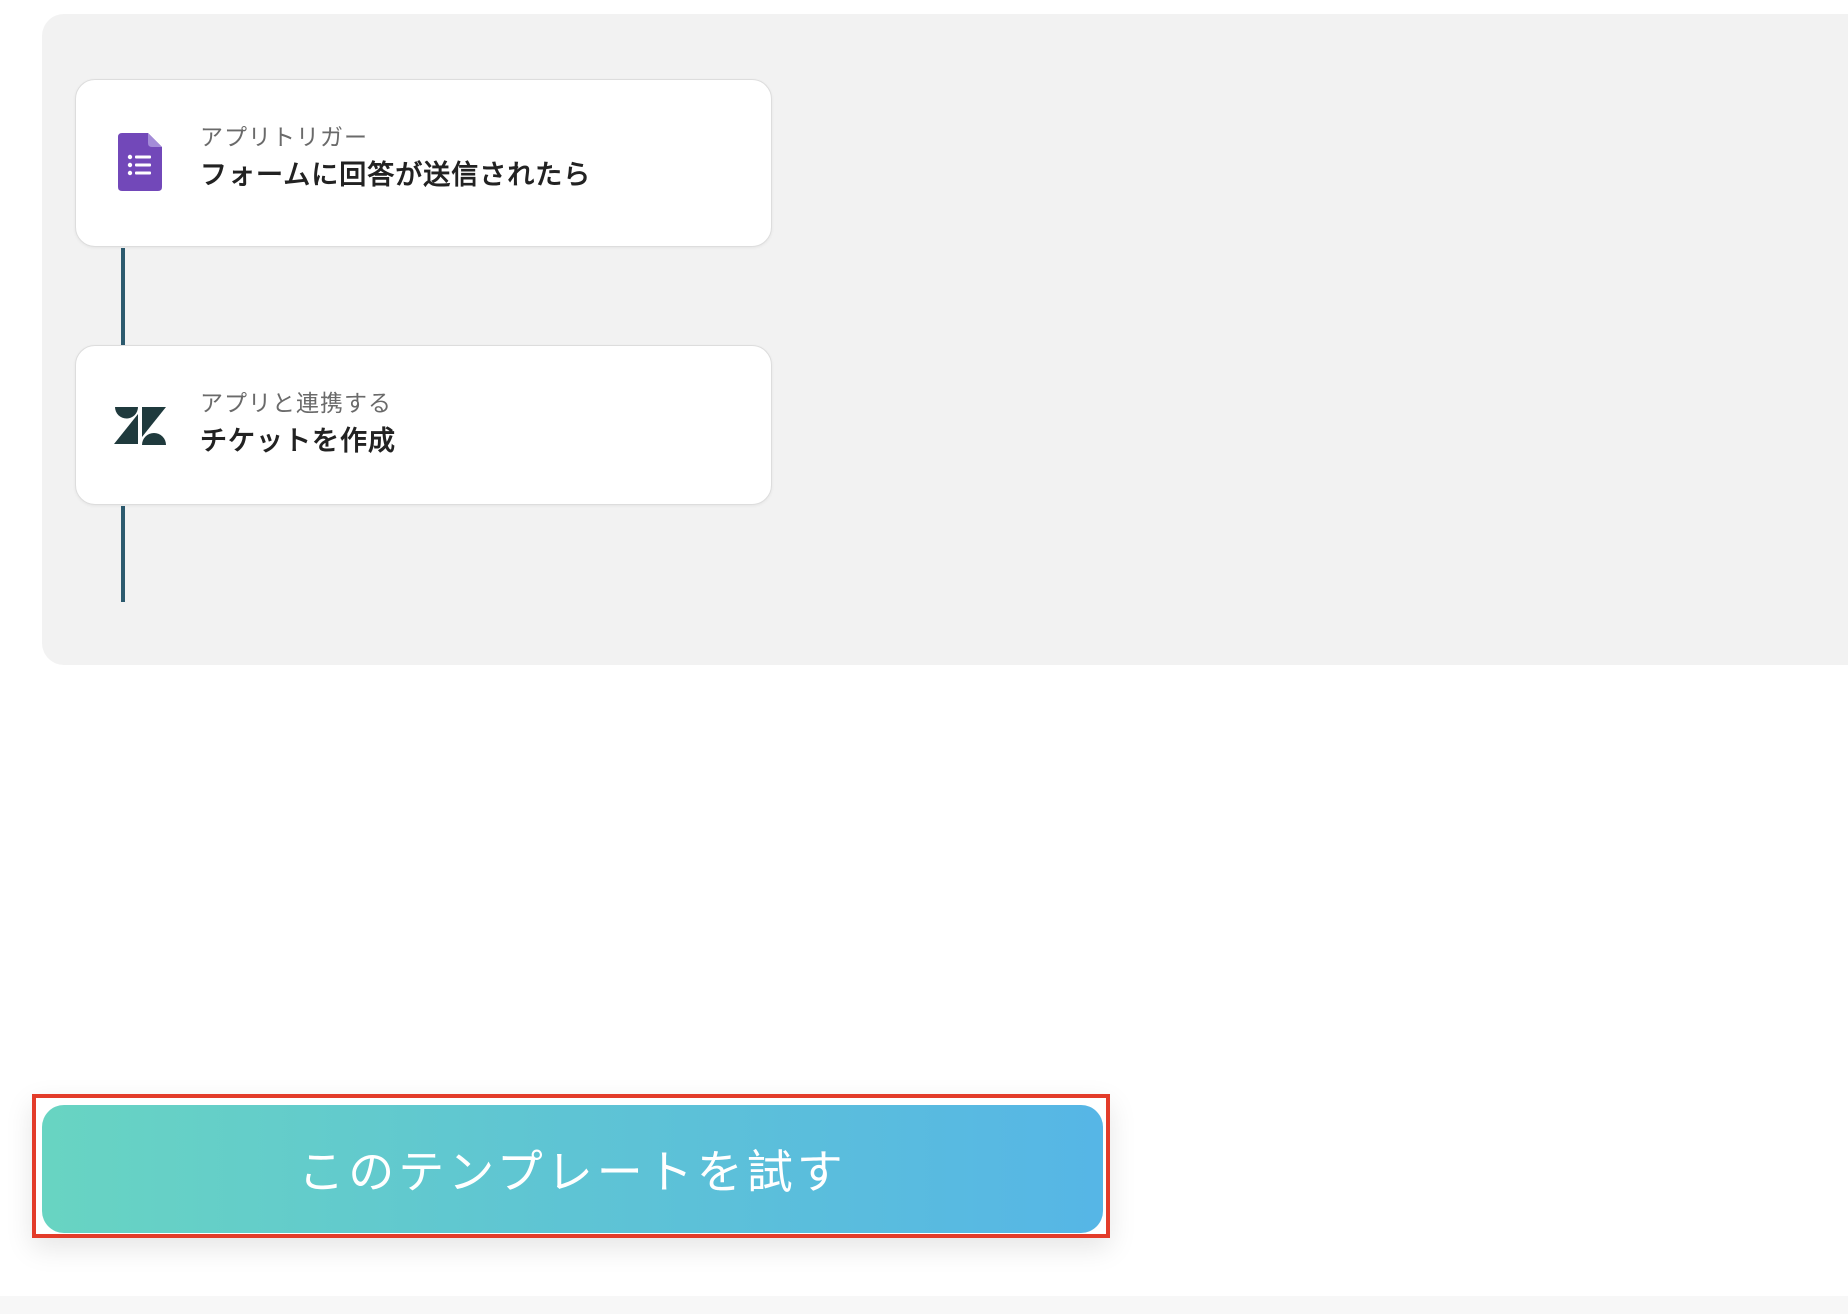 Image resolution: width=1848 pixels, height=1314 pixels. What do you see at coordinates (140, 162) in the screenshot?
I see `google-forms-icon` at bounding box center [140, 162].